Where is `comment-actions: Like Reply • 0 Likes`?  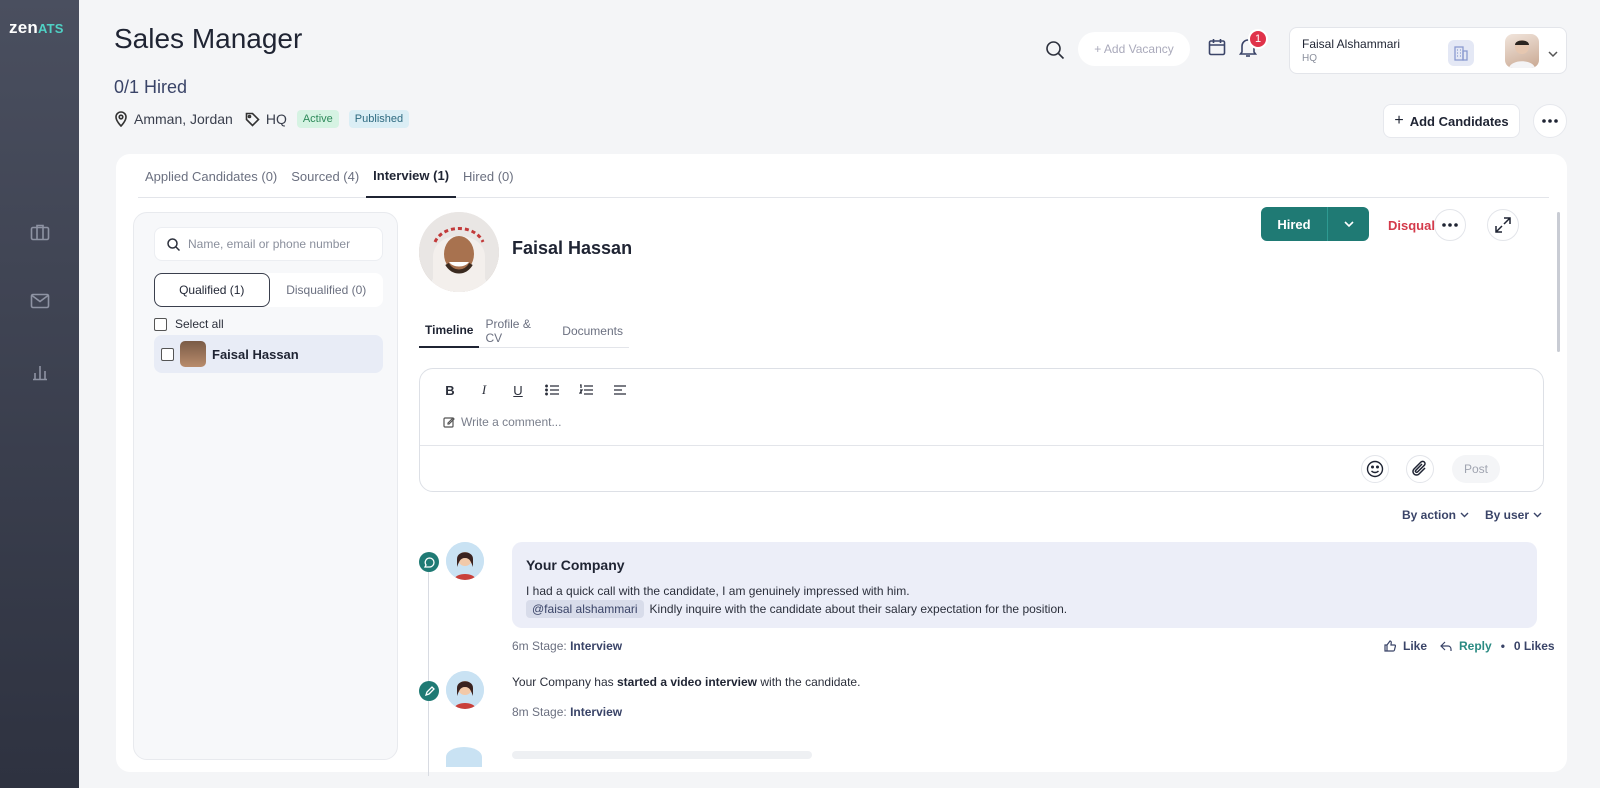
comment-actions: Like Reply • 0 Likes is located at coordinates (1469, 646).